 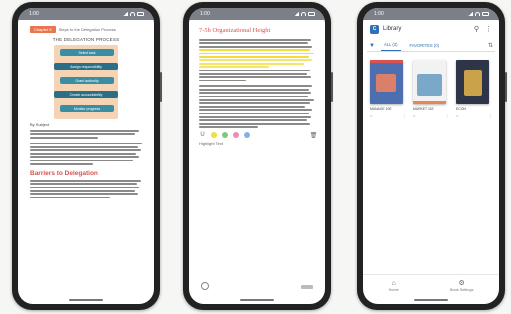 I want to click on tab-favorites: FAVORITES (0), so click(x=424, y=46).